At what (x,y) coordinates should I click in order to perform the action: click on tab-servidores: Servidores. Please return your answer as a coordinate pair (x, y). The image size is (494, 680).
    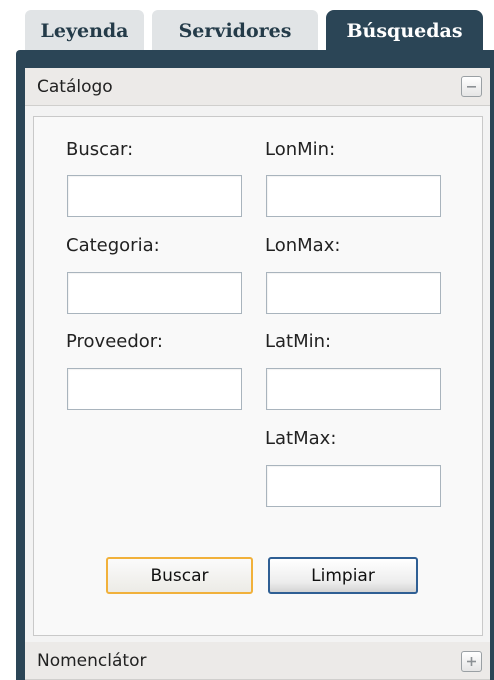
    Looking at the image, I should click on (235, 30).